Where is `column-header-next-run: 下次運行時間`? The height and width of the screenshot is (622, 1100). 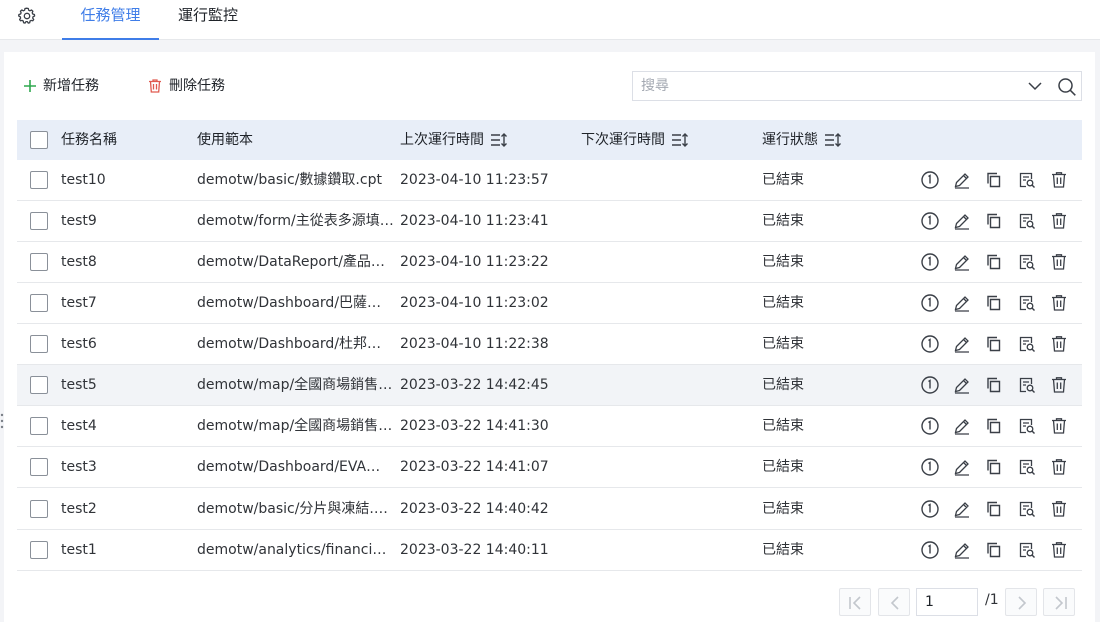 column-header-next-run: 下次運行時間 is located at coordinates (635, 140).